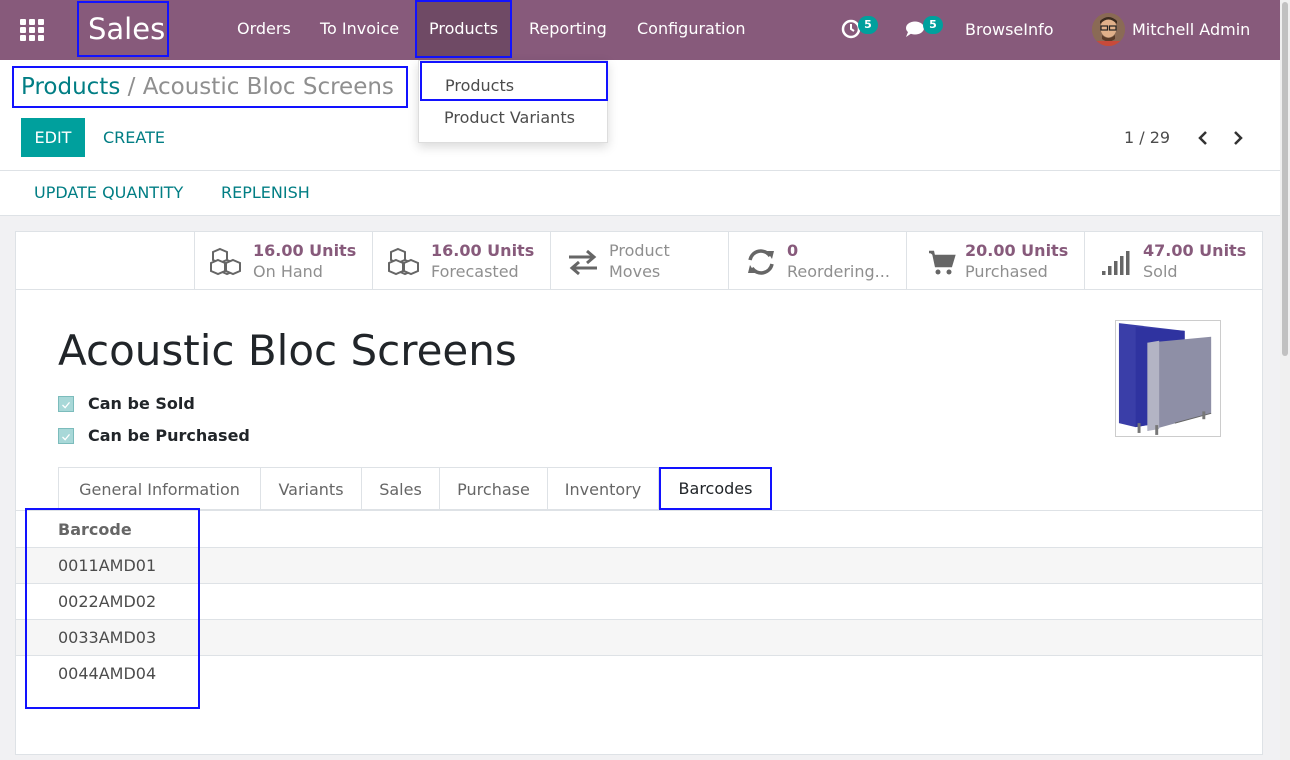 The image size is (1290, 760). What do you see at coordinates (95, 529) in the screenshot?
I see `barcode-column-header: Barcode` at bounding box center [95, 529].